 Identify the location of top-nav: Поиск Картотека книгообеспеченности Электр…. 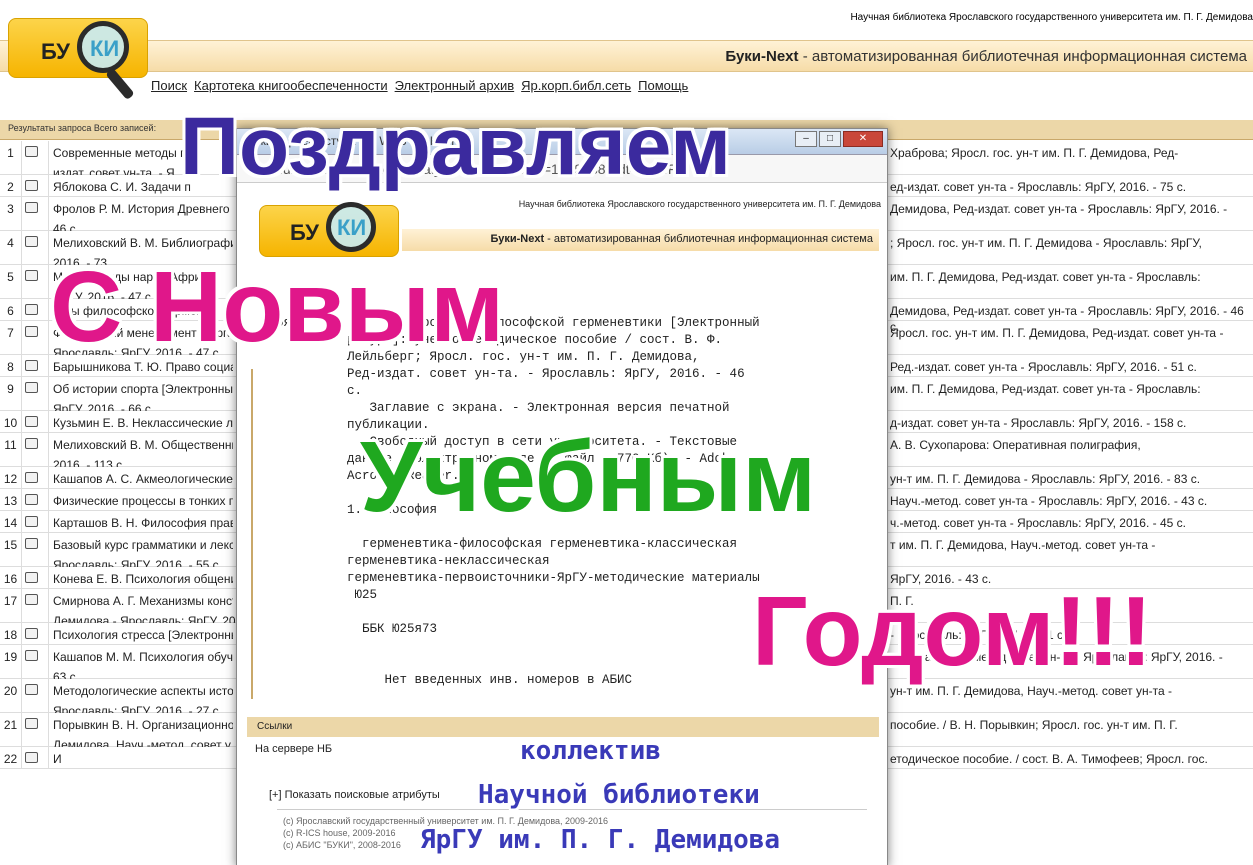
(423, 85).